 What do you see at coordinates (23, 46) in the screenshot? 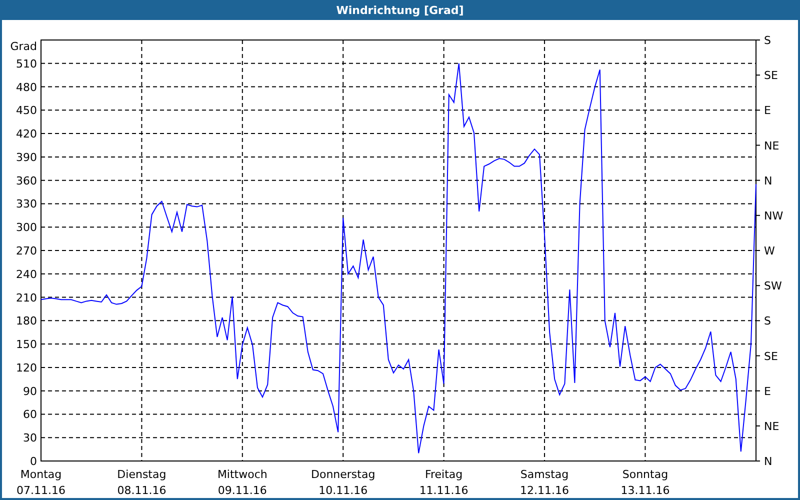
I see `y-axis-title: Grad` at bounding box center [23, 46].